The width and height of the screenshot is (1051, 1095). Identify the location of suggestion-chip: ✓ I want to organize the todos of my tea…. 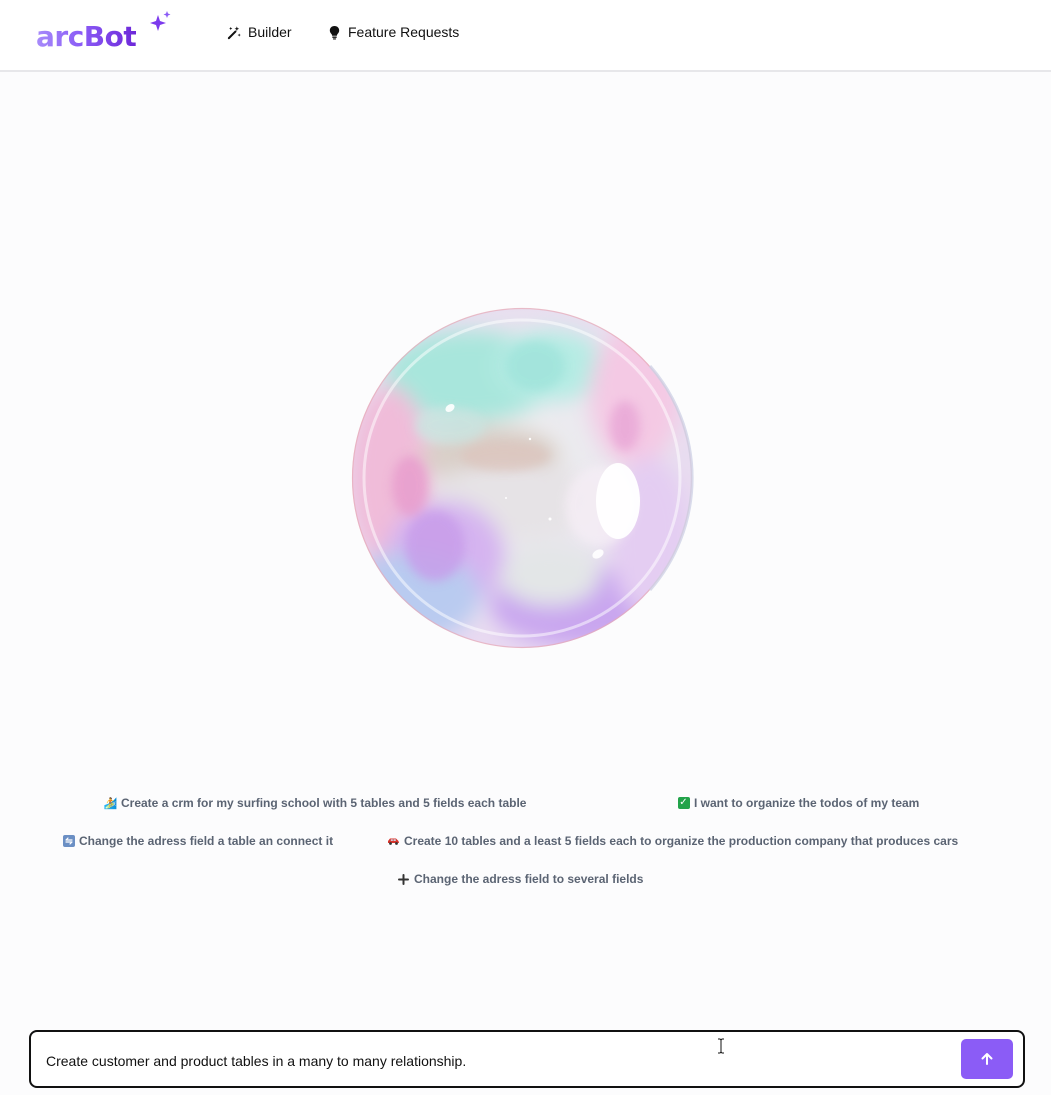
(798, 803).